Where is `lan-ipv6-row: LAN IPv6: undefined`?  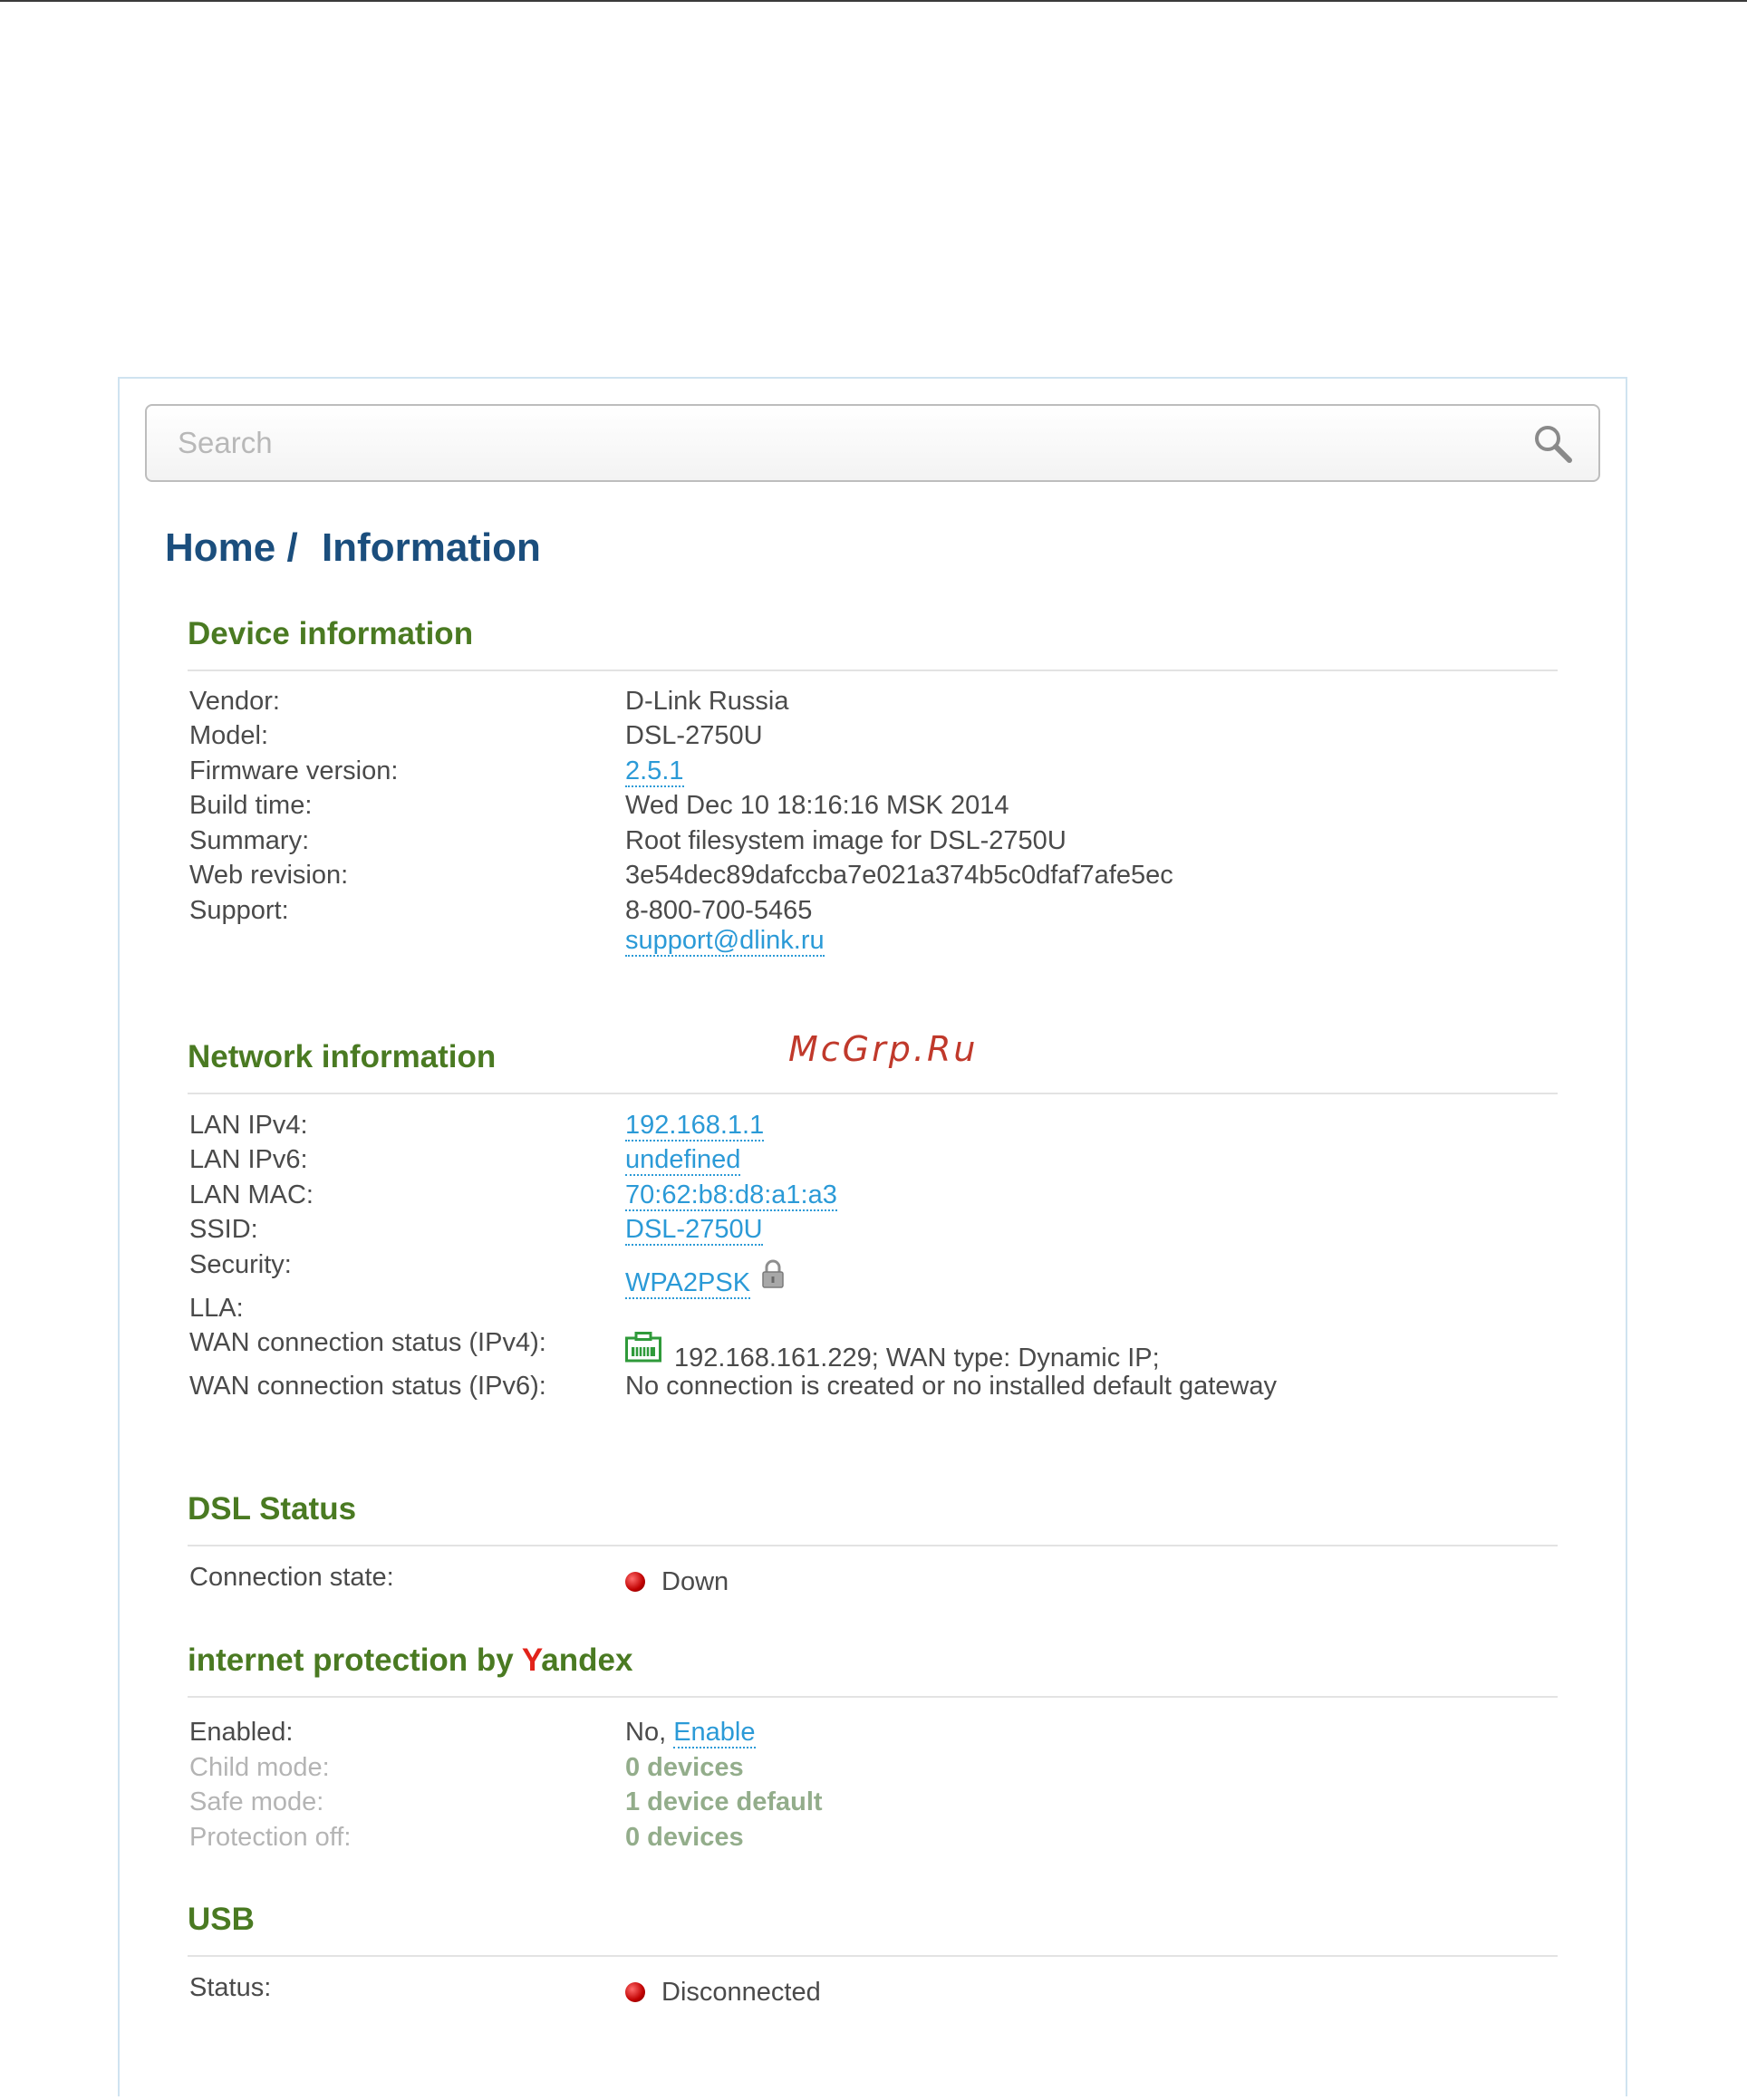 lan-ipv6-row: LAN IPv6: undefined is located at coordinates (873, 1159).